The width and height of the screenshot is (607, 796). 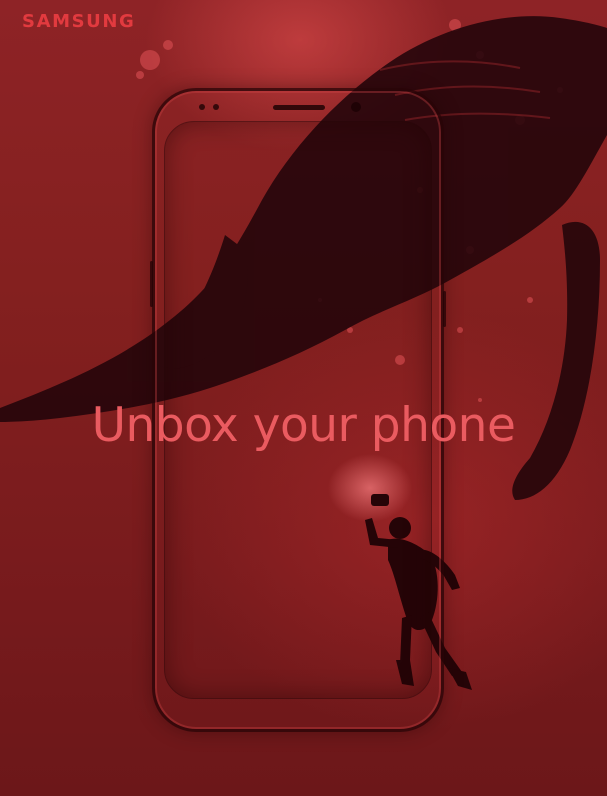 I want to click on front-camera-icon, so click(x=356, y=107).